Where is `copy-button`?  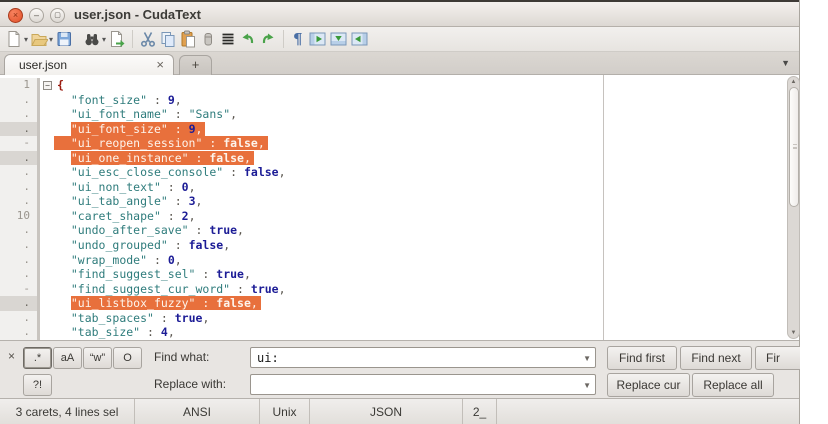 copy-button is located at coordinates (168, 39).